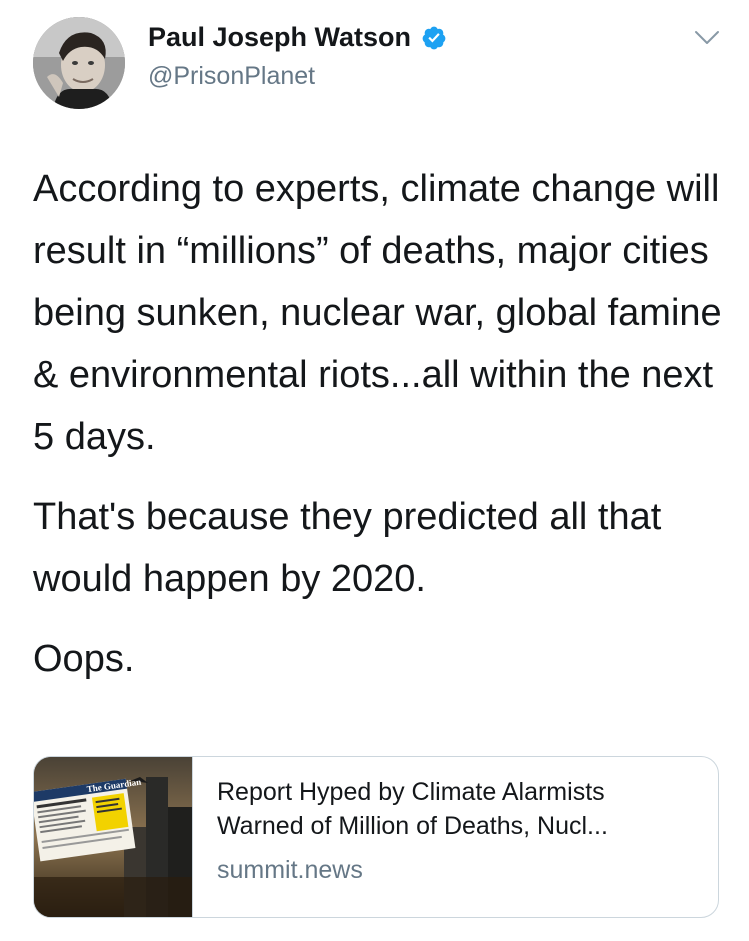  Describe the element at coordinates (411, 792) in the screenshot. I see `link-preview-title-line: Report Hyped by Climate Alarmists` at that location.